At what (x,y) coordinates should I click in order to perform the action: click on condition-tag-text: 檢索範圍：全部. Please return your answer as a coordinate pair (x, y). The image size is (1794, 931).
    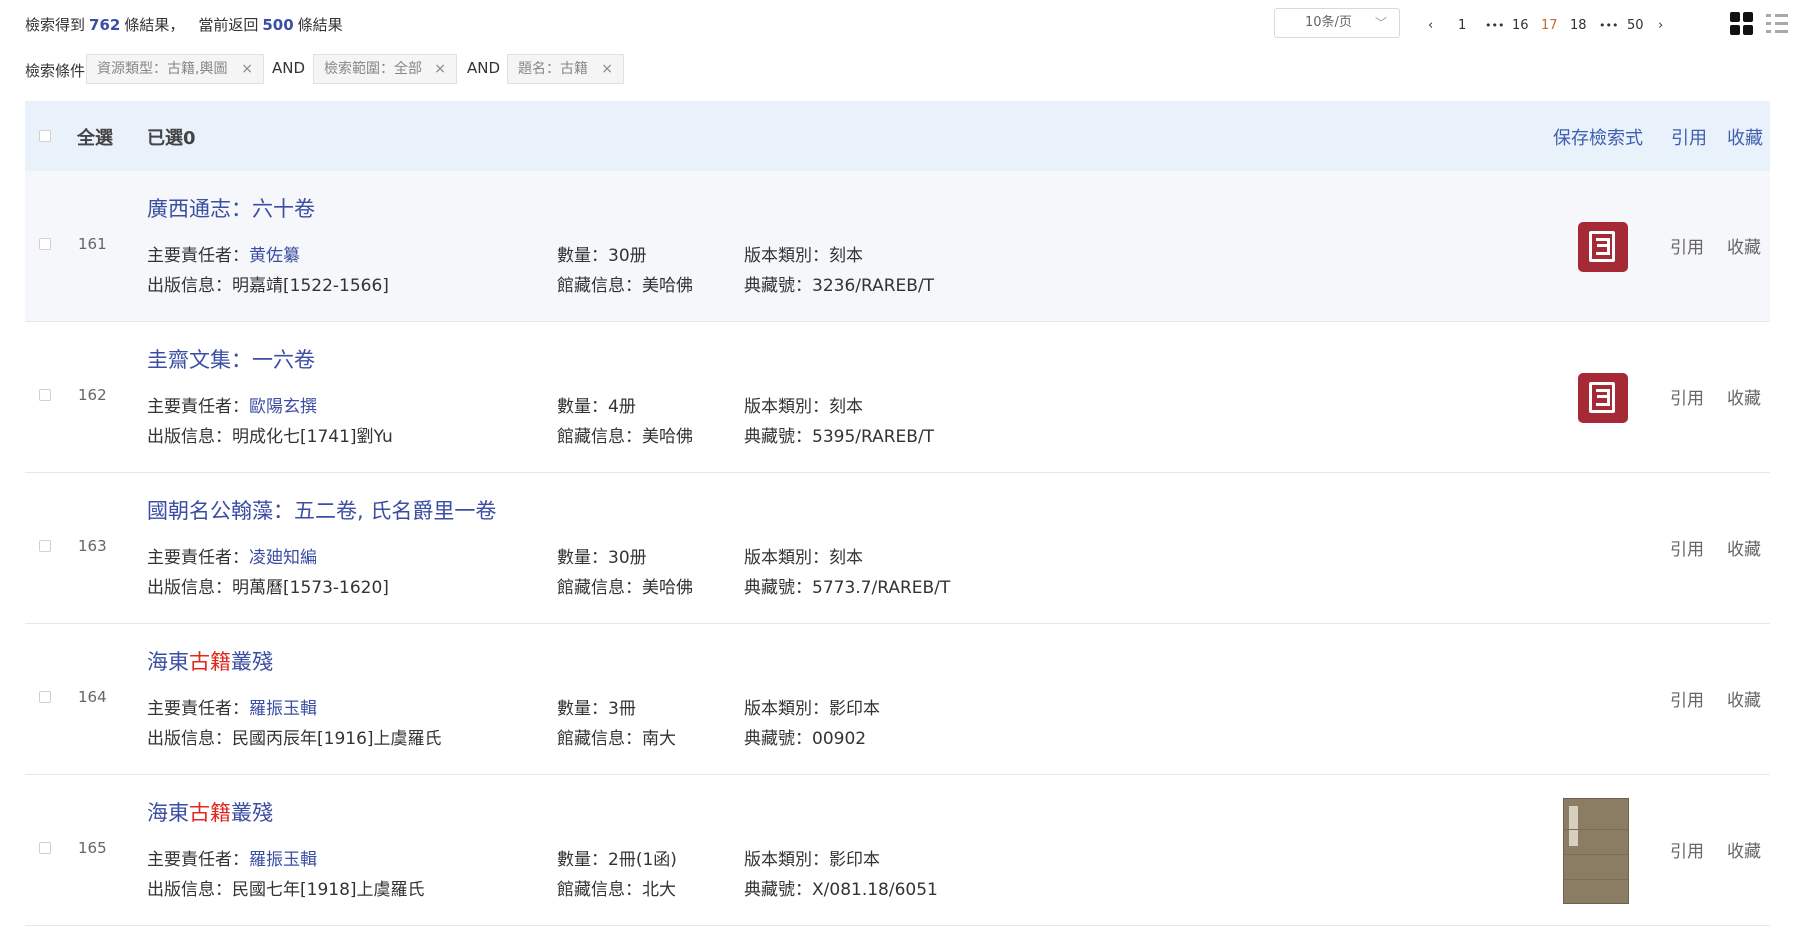
    Looking at the image, I should click on (373, 69).